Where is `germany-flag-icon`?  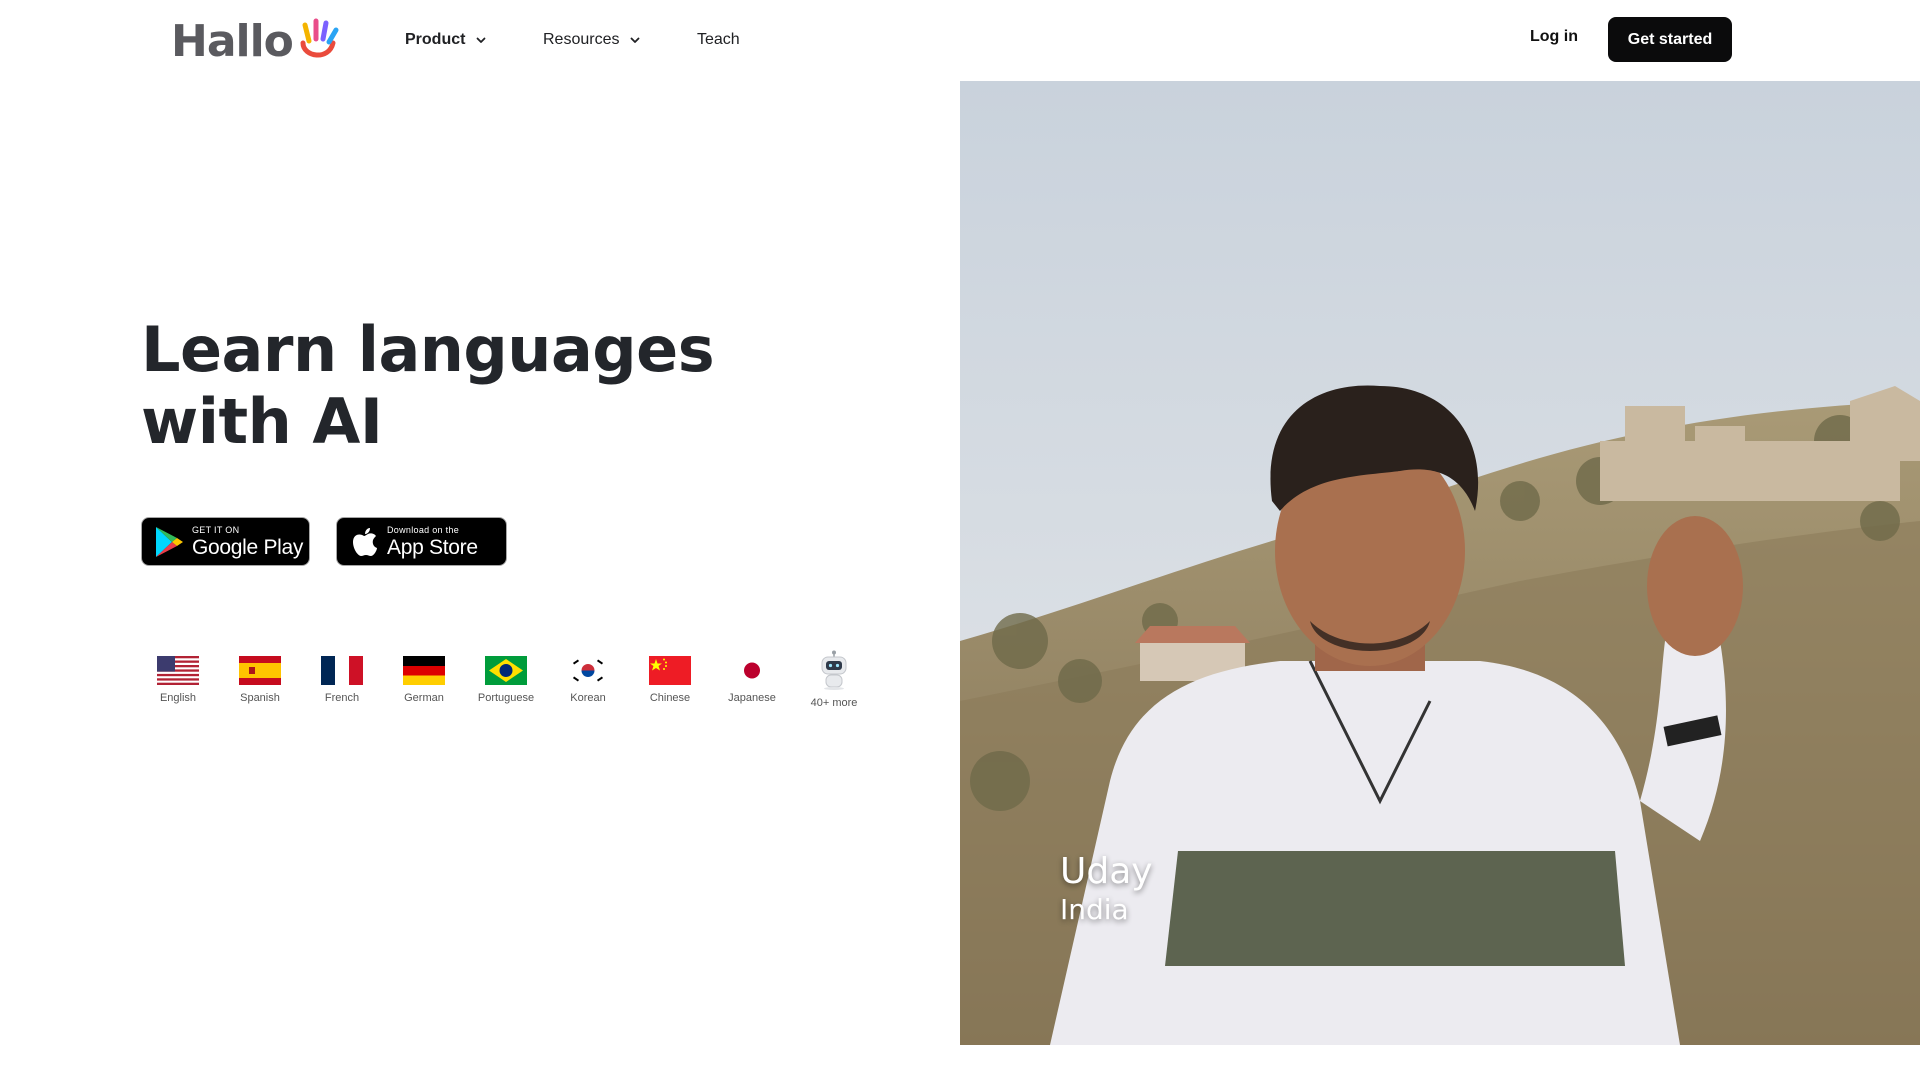 germany-flag-icon is located at coordinates (424, 670).